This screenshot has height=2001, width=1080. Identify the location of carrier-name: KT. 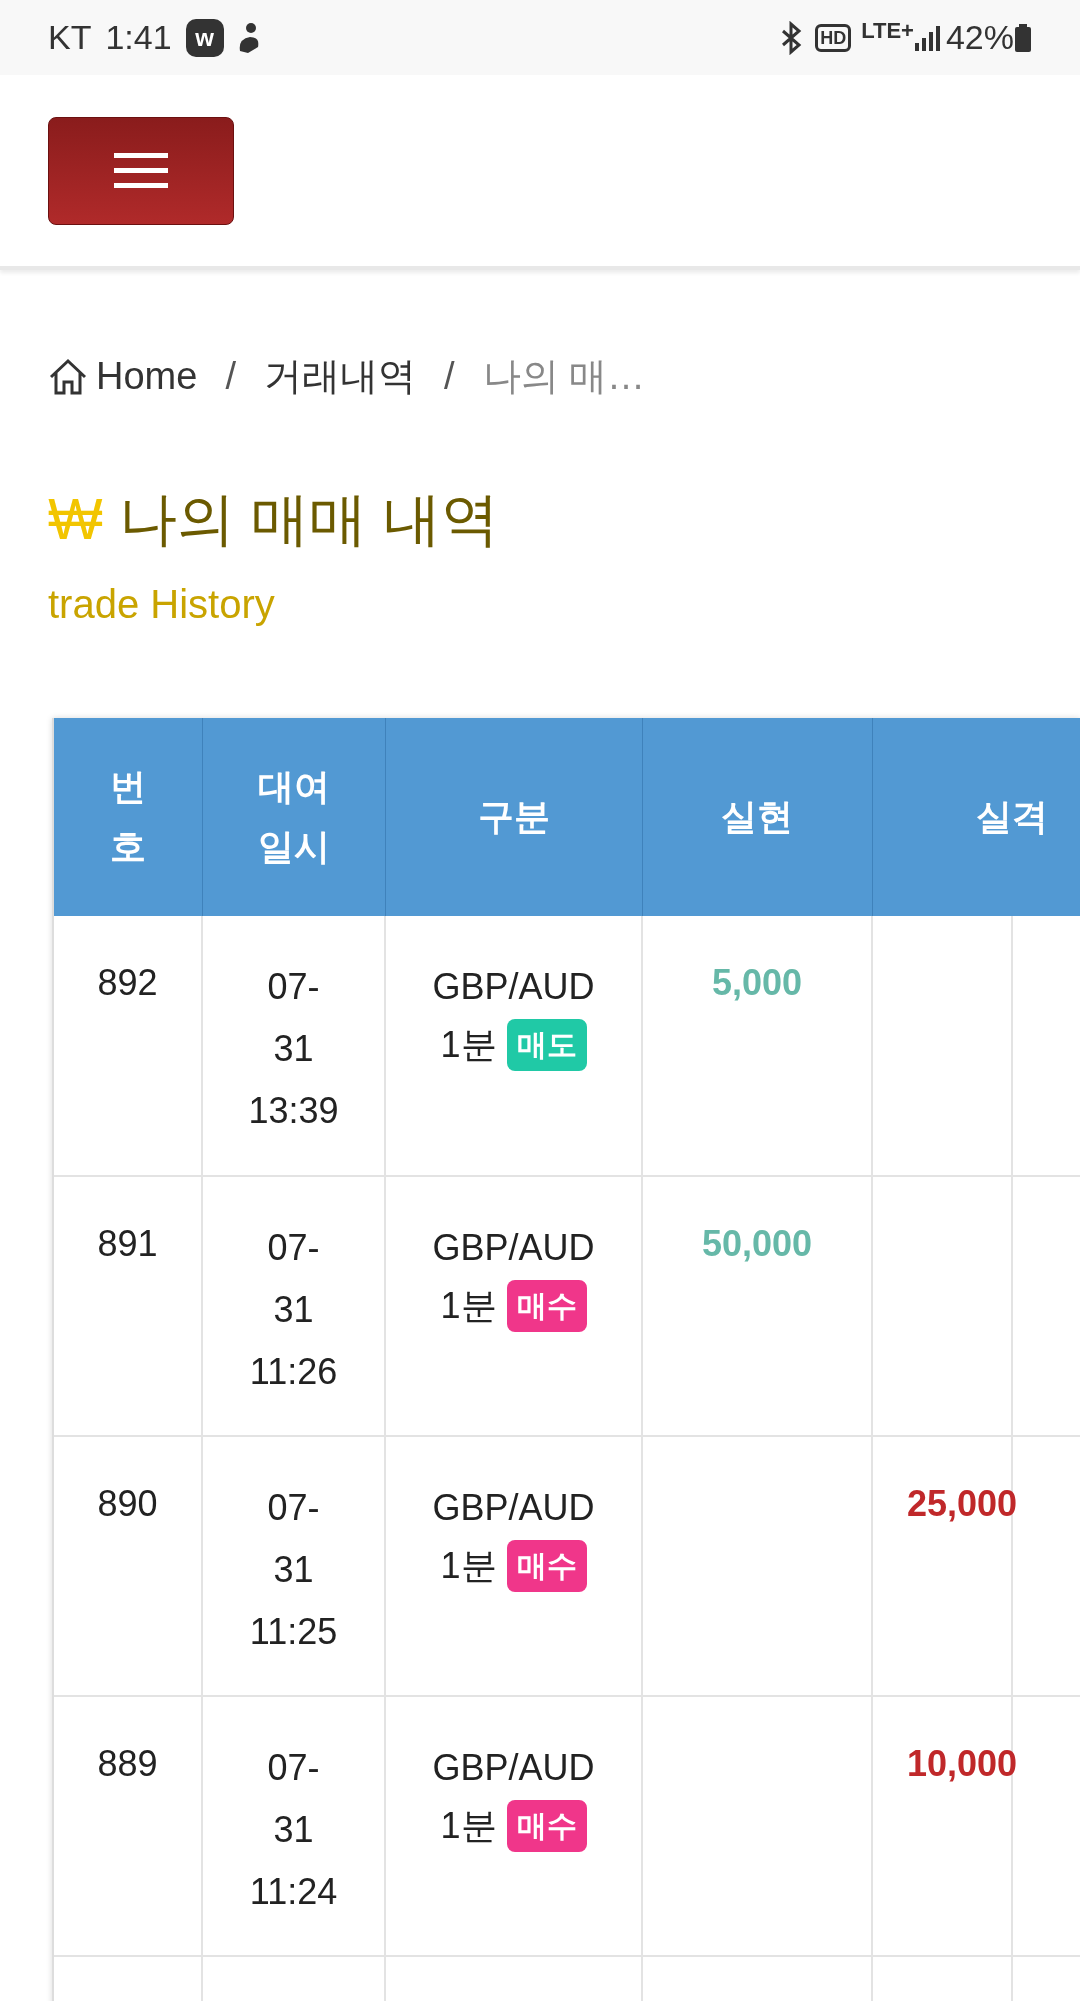
(70, 37).